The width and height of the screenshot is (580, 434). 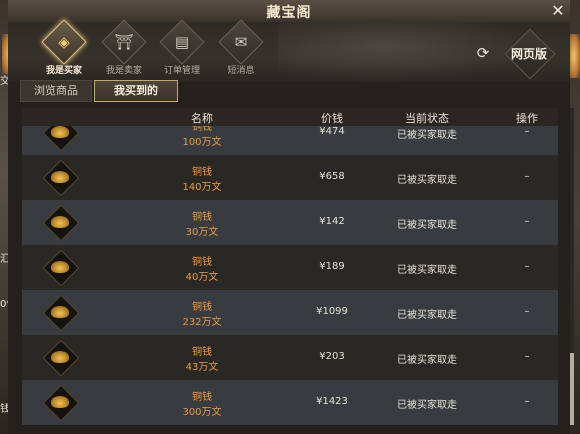 What do you see at coordinates (241, 42) in the screenshot?
I see `mail-icon: ✉` at bounding box center [241, 42].